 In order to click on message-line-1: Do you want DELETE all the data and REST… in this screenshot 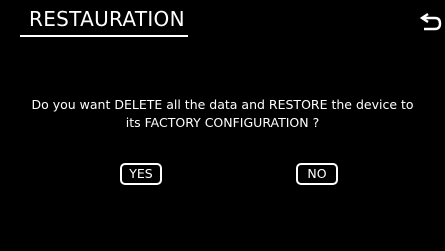, I will do `click(222, 104)`.